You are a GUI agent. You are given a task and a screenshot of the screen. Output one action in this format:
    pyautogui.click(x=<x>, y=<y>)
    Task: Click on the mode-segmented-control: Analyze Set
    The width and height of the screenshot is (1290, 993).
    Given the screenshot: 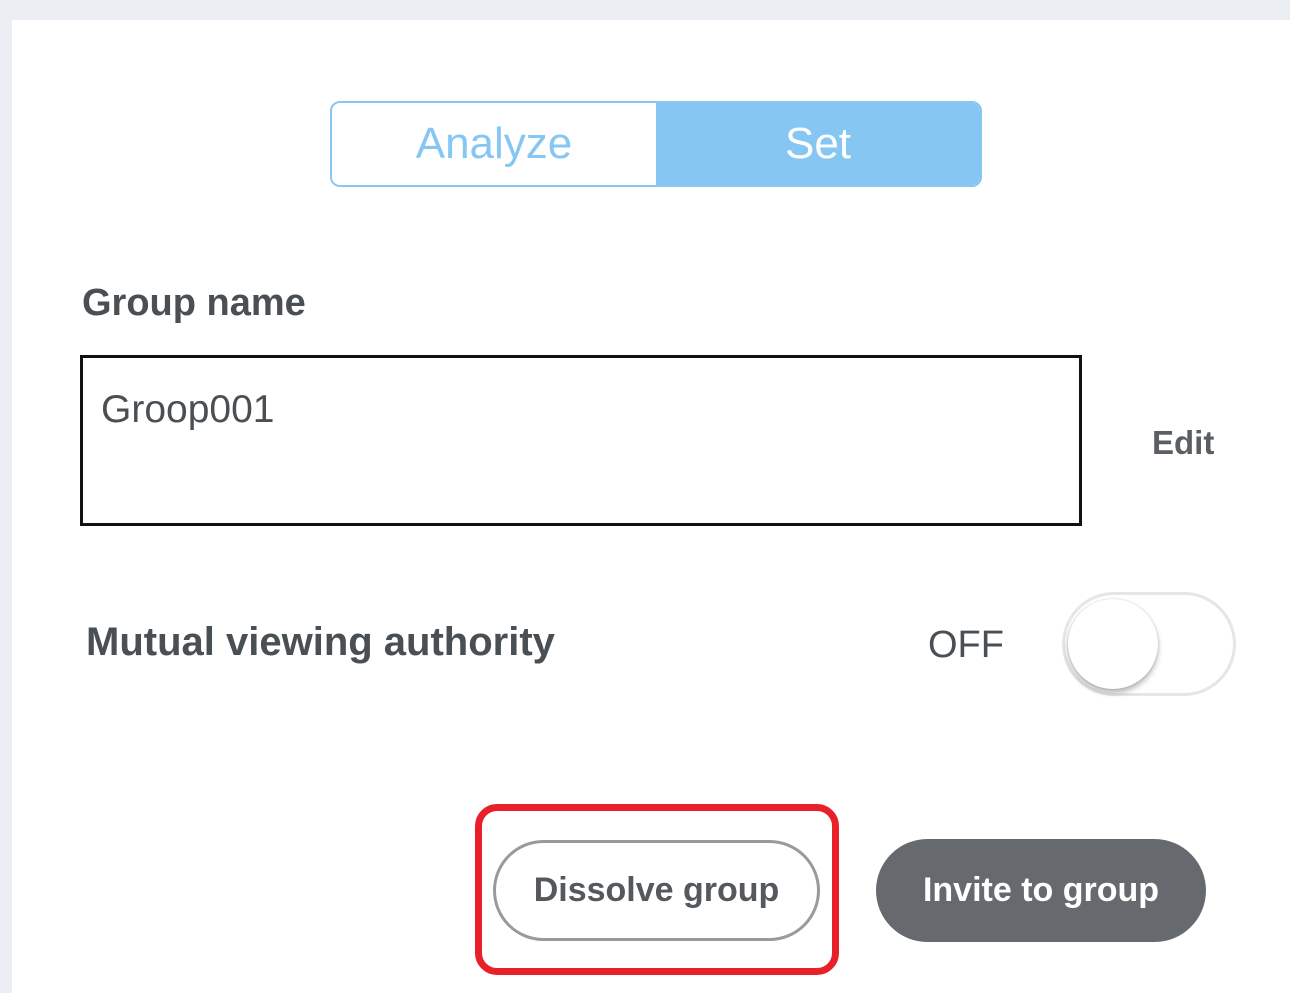 What is the action you would take?
    pyautogui.click(x=656, y=144)
    